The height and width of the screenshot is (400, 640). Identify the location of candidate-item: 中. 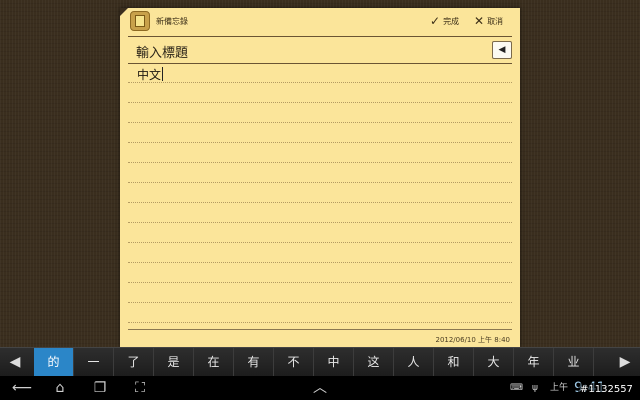
(334, 362).